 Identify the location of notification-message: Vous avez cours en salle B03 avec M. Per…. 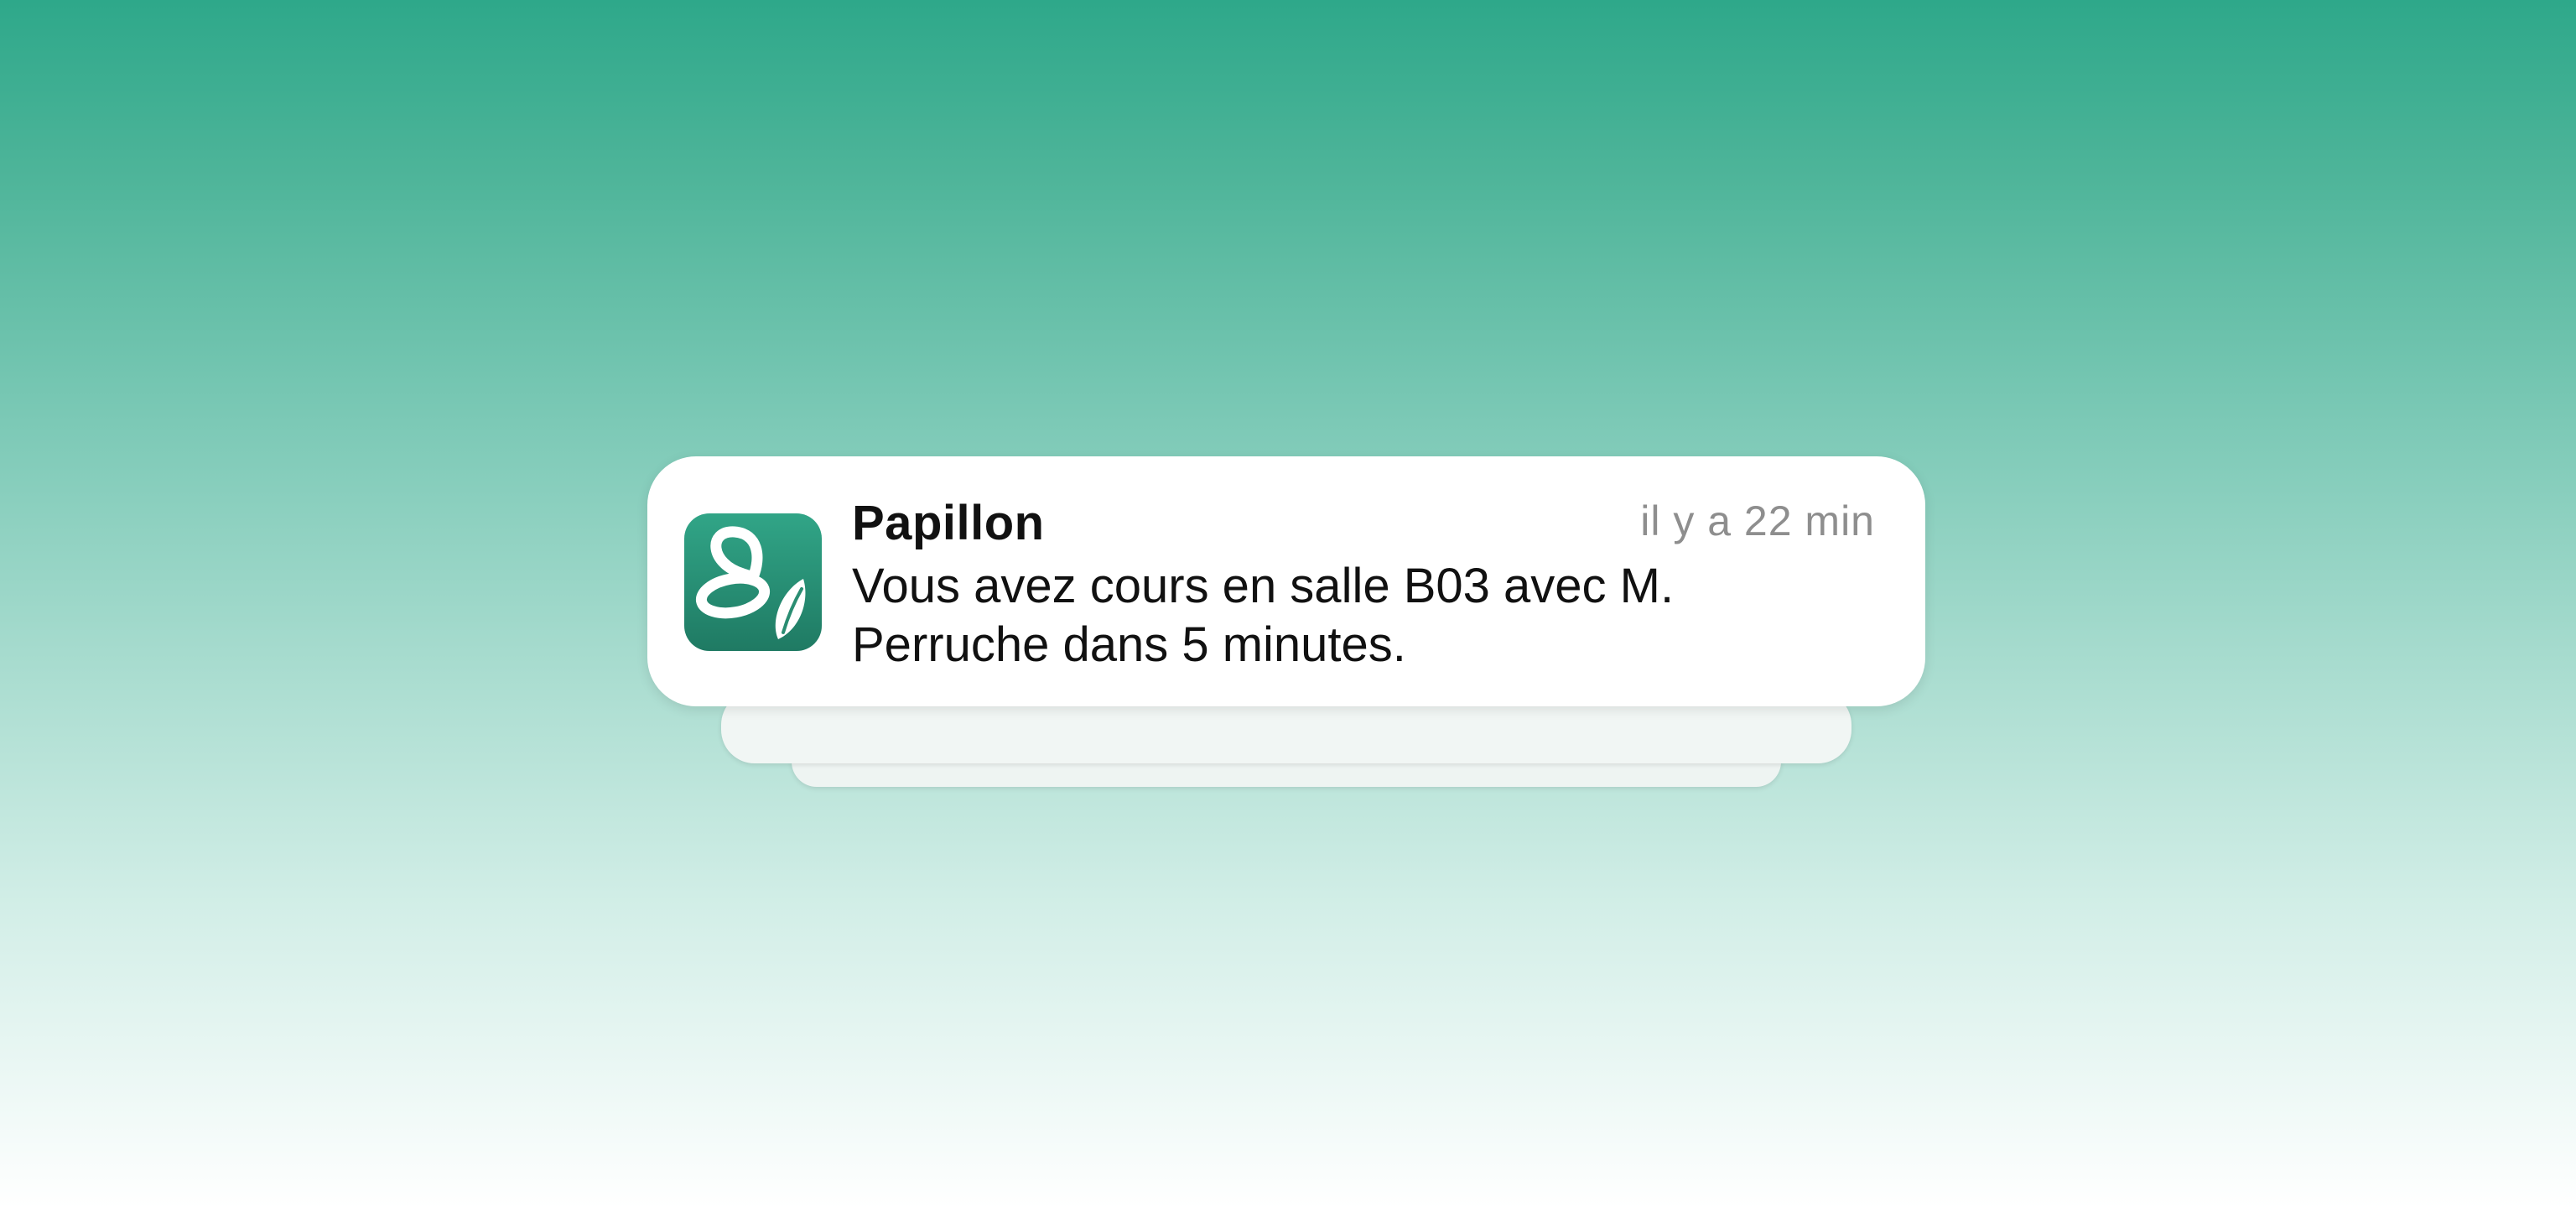
(1263, 615).